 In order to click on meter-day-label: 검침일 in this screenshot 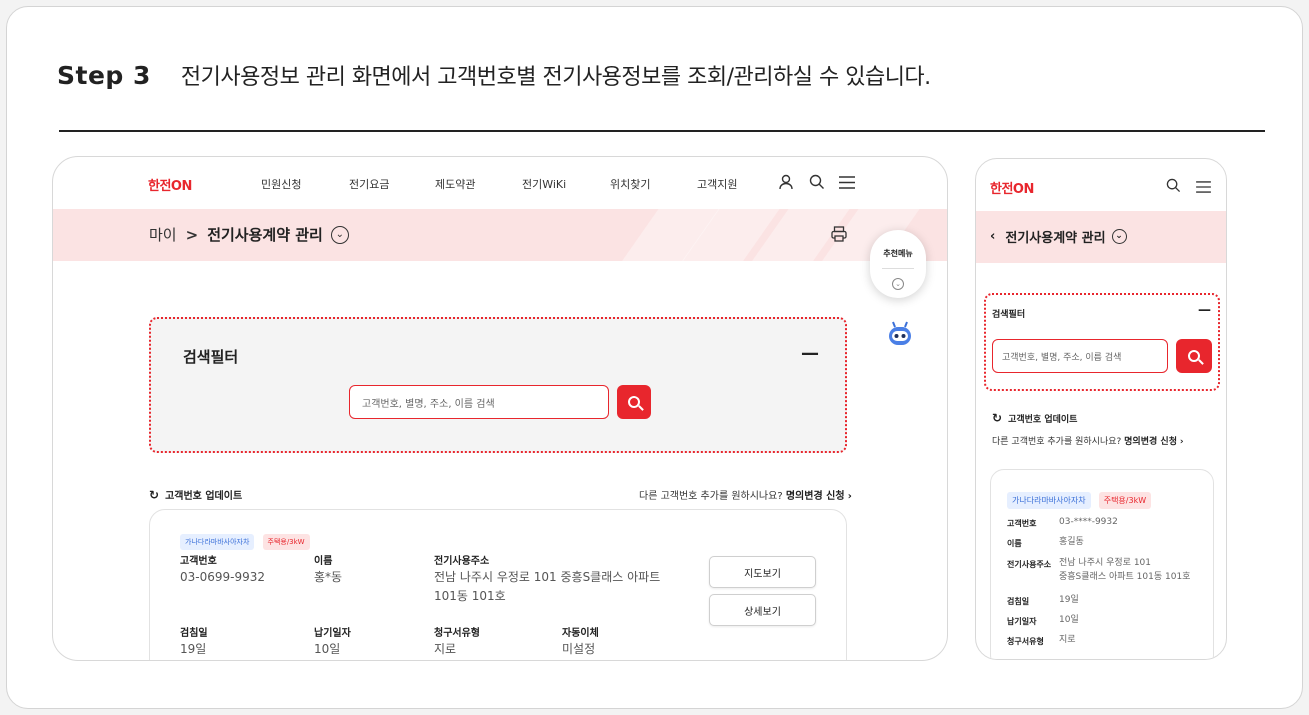, I will do `click(1018, 601)`.